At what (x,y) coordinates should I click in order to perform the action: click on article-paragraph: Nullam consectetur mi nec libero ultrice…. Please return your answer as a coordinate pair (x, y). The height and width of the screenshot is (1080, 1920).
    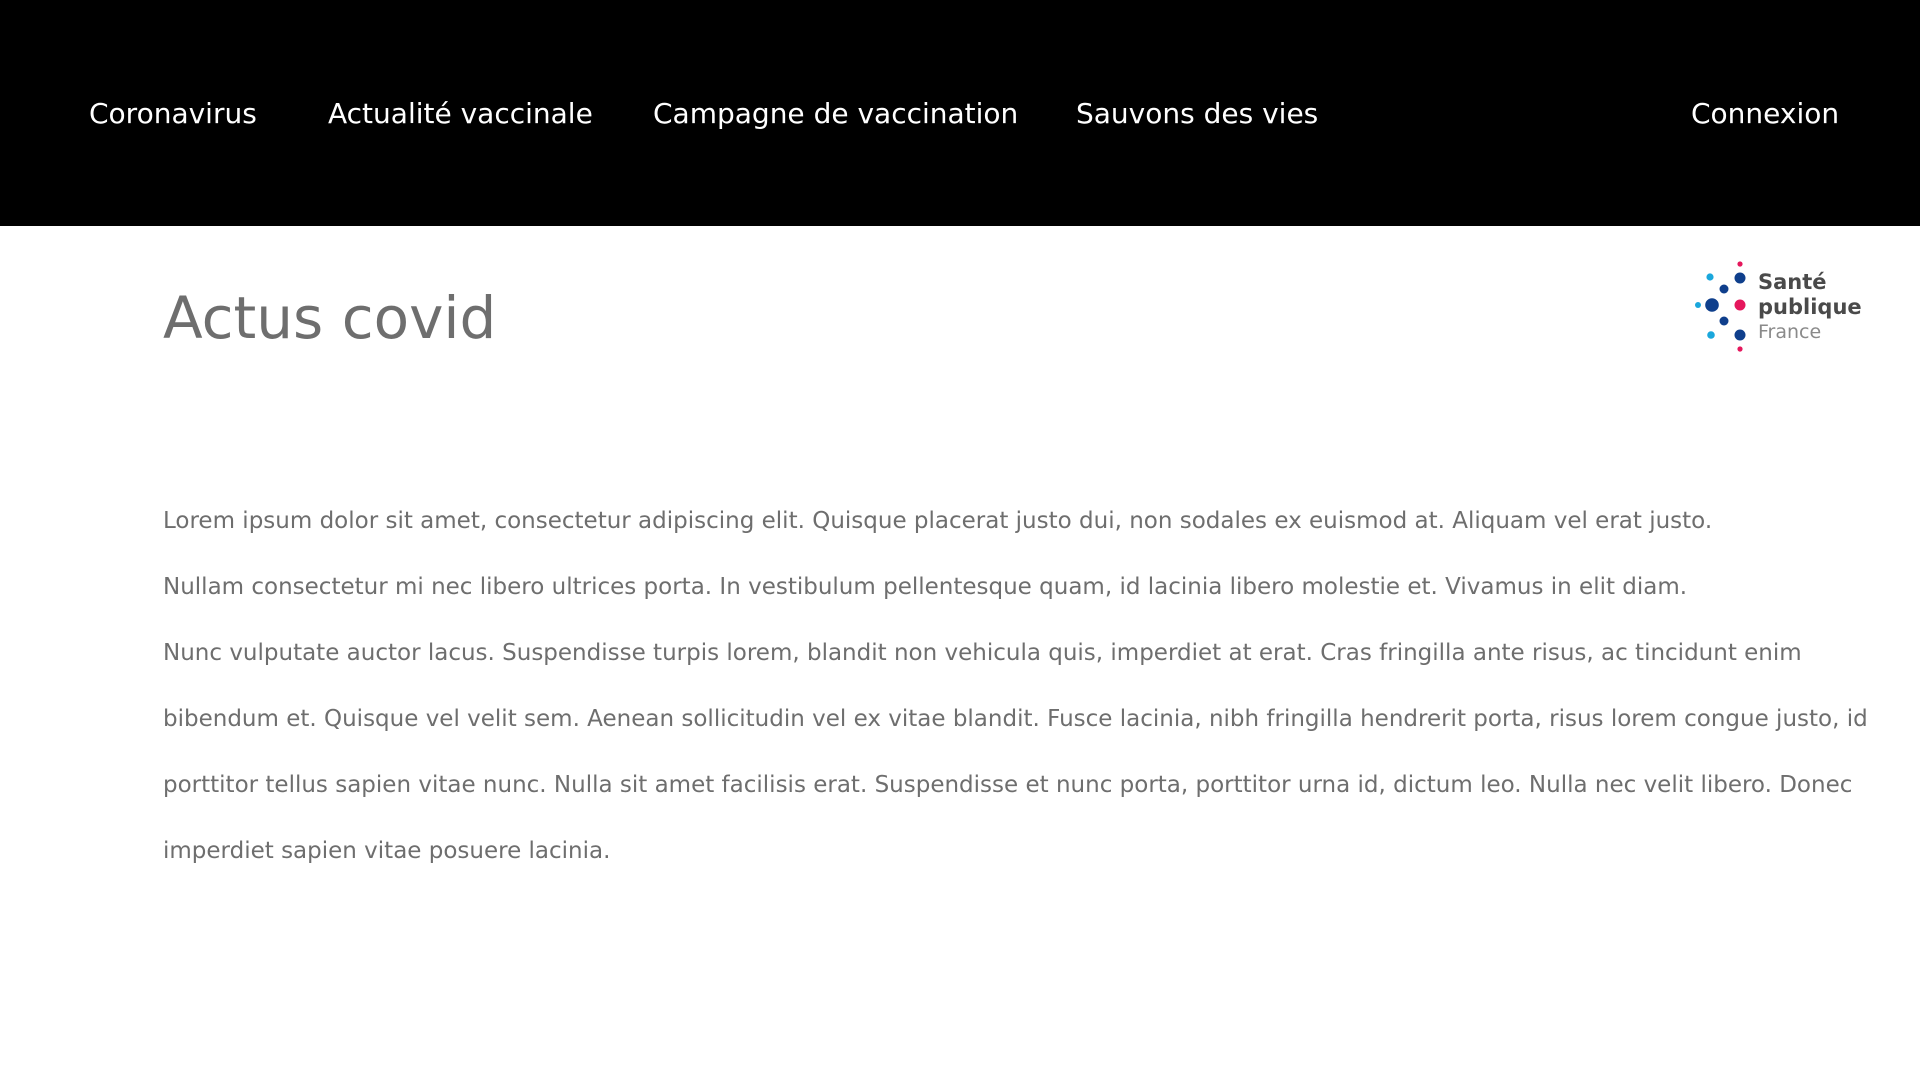
    Looking at the image, I should click on (925, 587).